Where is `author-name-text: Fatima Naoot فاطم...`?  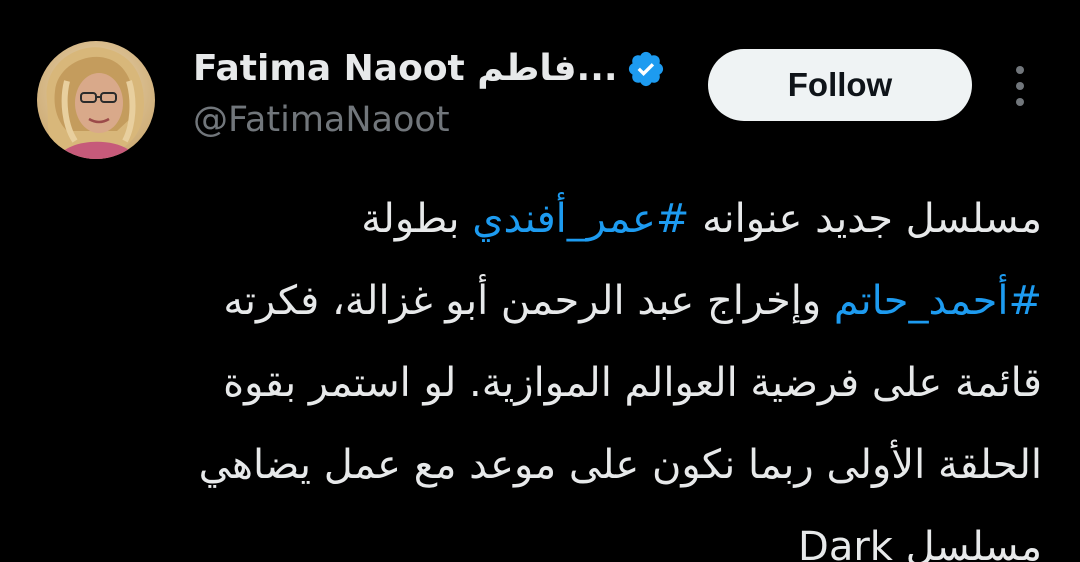 author-name-text: Fatima Naoot فاطم... is located at coordinates (405, 68).